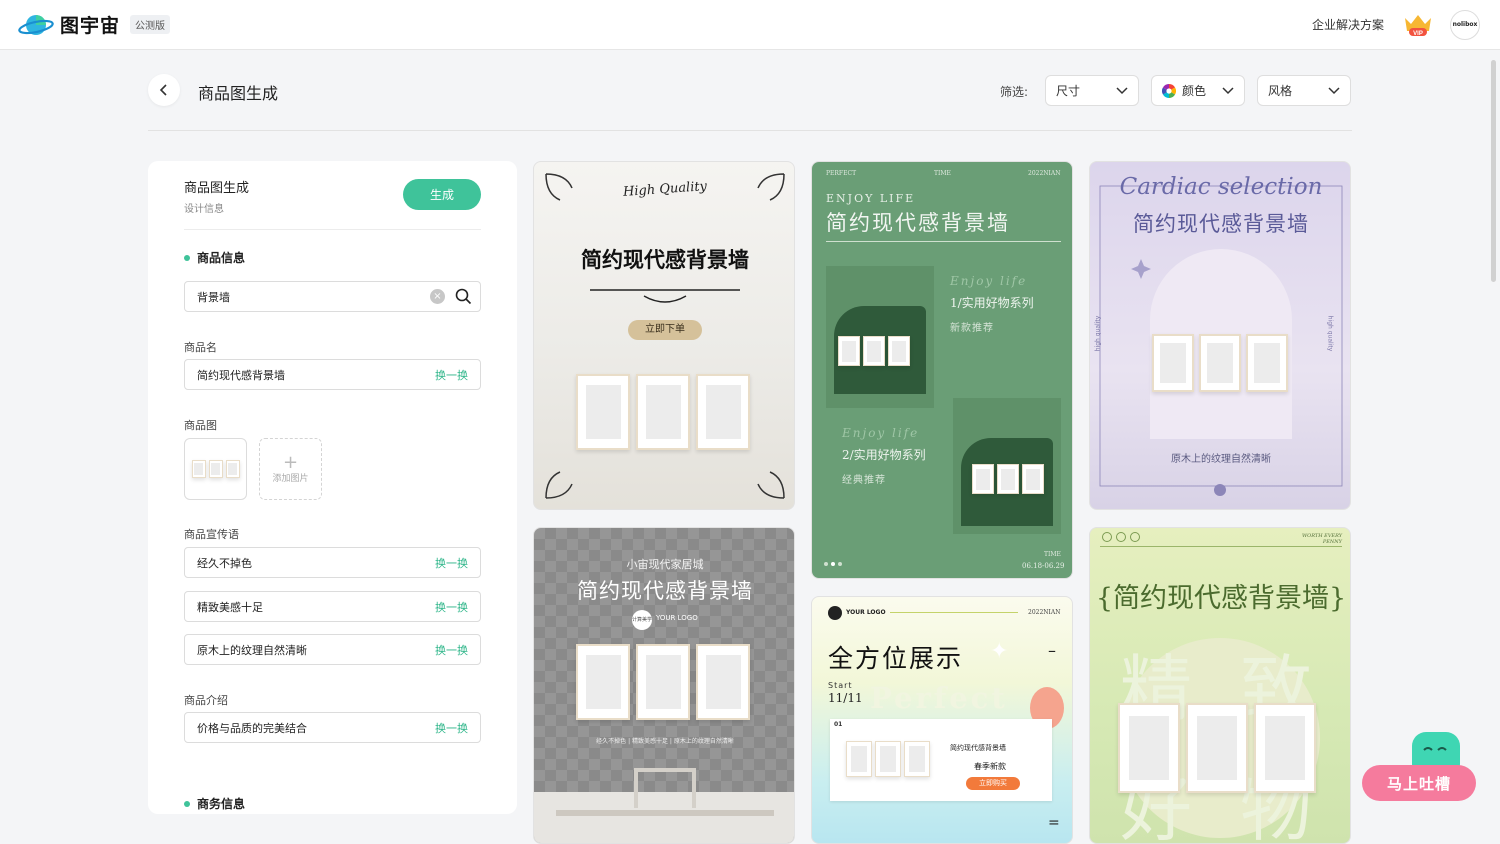 The width and height of the screenshot is (1500, 844). I want to click on chair-image, so click(665, 788).